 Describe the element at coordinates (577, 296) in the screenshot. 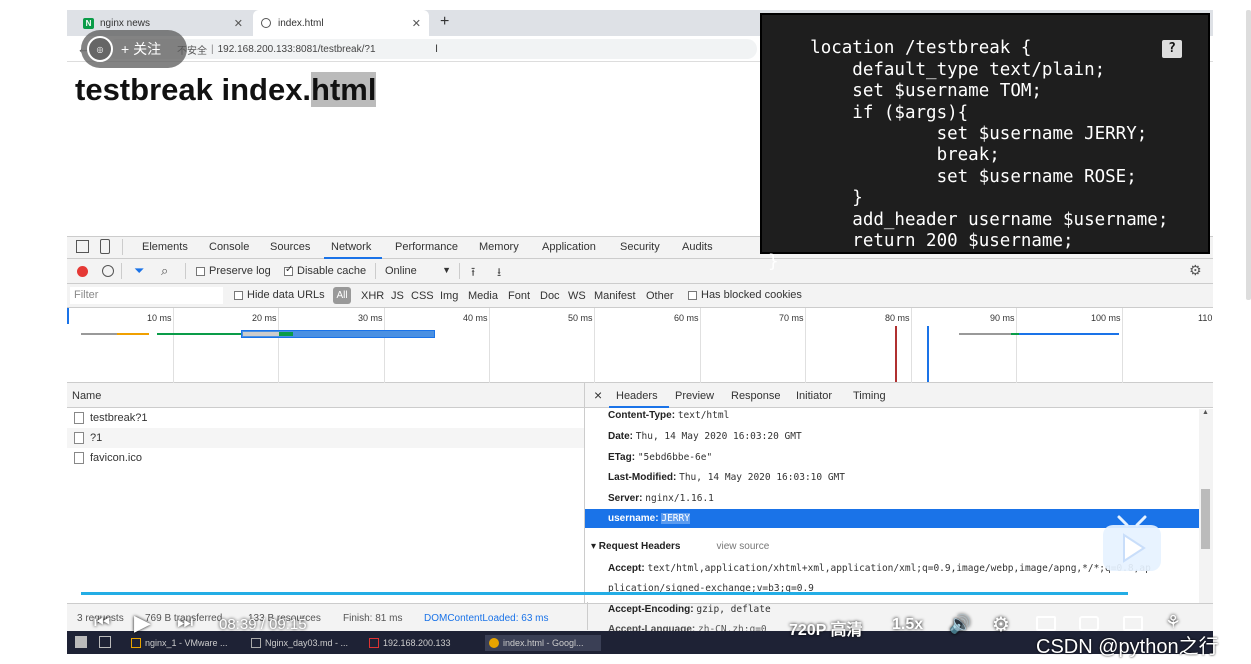

I see `type-filter-ws: WS` at that location.